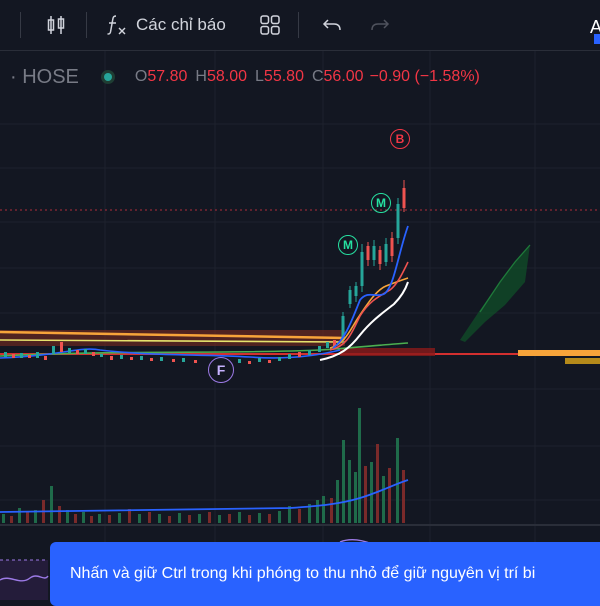 This screenshot has height=606, width=600. I want to click on gold-zone, so click(582, 361).